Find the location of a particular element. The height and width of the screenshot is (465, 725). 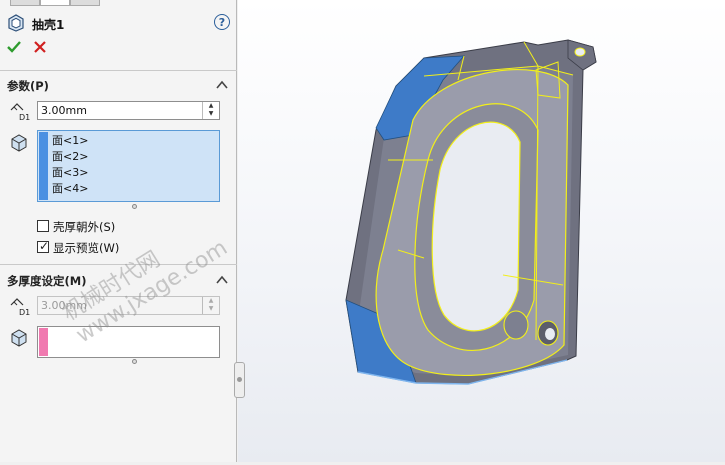

checkbox-box: ✓ is located at coordinates (43, 246).